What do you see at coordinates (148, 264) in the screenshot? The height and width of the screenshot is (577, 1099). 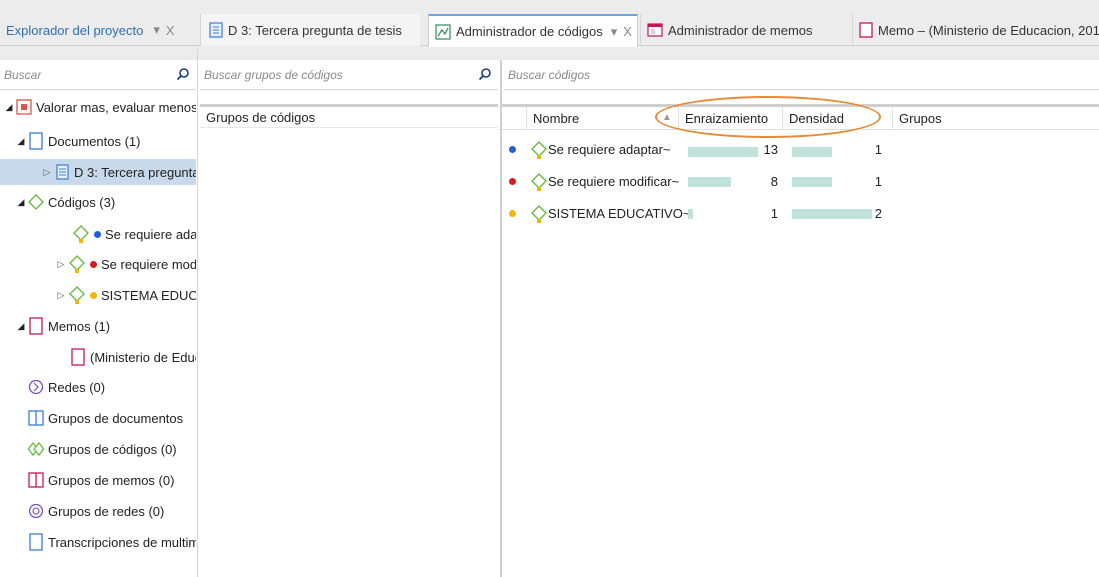 I see `tree-item-label: Se requiere modificar` at bounding box center [148, 264].